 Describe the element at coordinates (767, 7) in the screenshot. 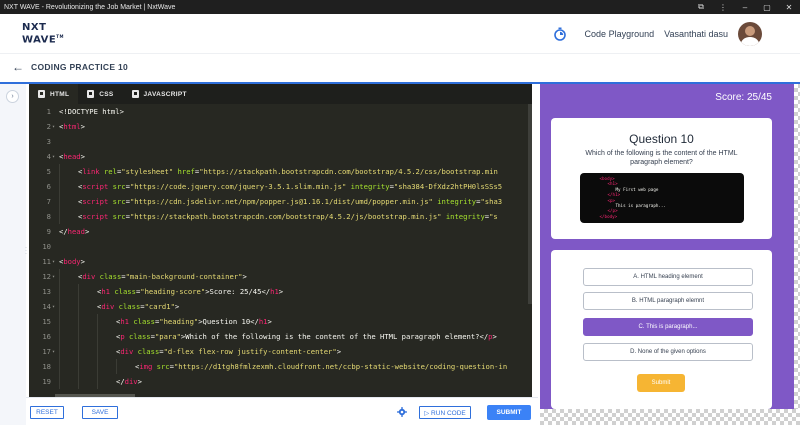

I see `maximize-icon: ▢` at that location.